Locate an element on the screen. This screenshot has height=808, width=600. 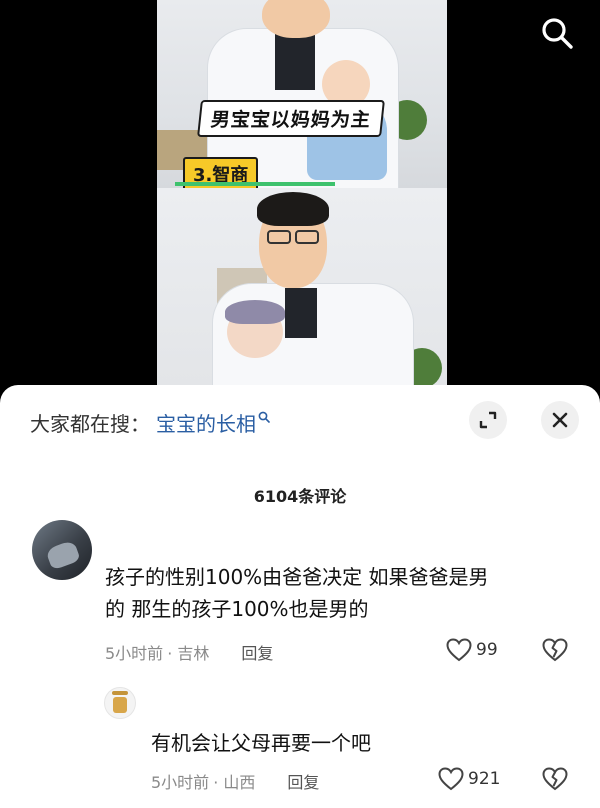
doctor-hair is located at coordinates (293, 209).